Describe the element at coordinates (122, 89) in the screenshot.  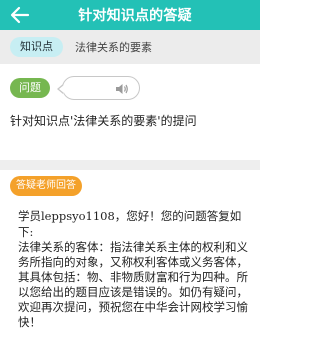
I see `speaker-icon` at that location.